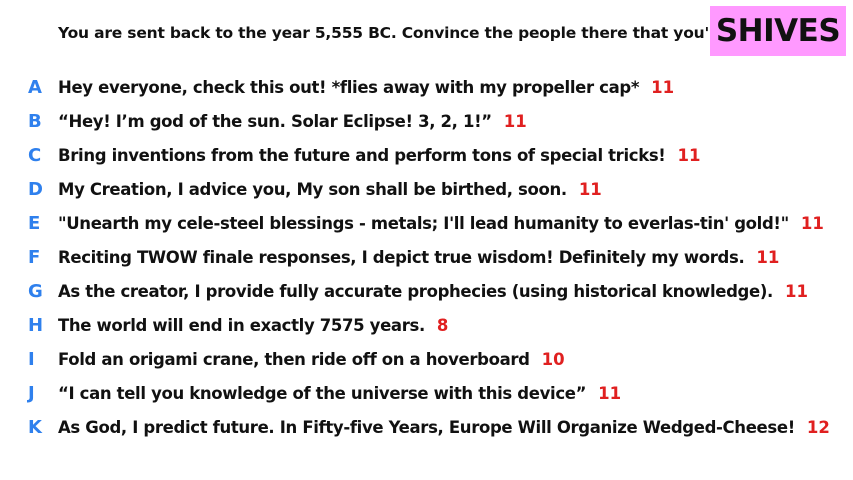  I want to click on response-letter: G, so click(35, 291).